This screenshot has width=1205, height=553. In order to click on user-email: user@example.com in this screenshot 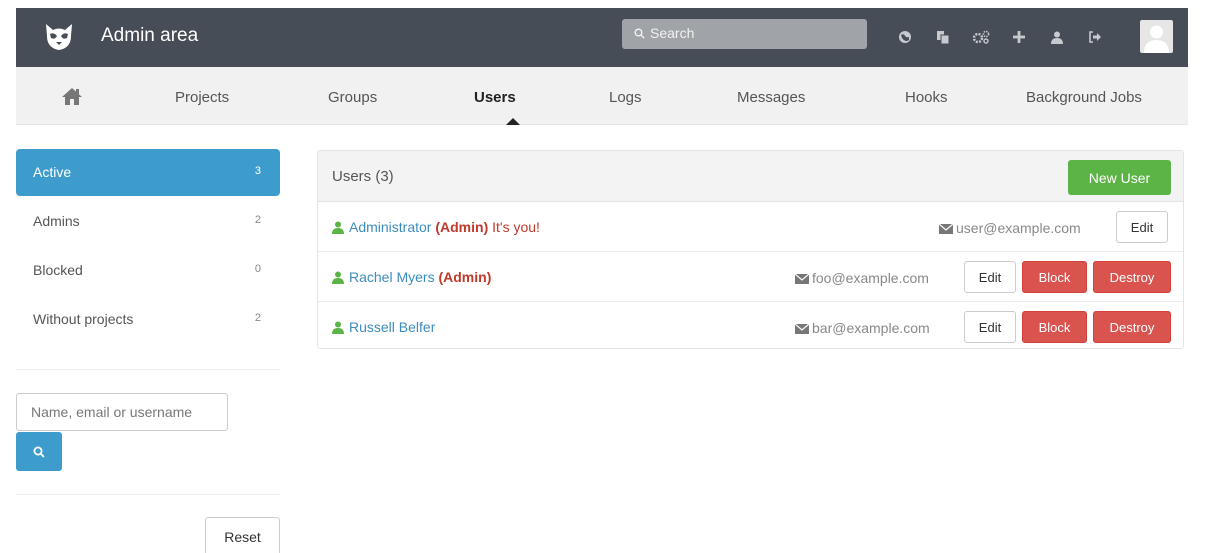, I will do `click(1010, 228)`.